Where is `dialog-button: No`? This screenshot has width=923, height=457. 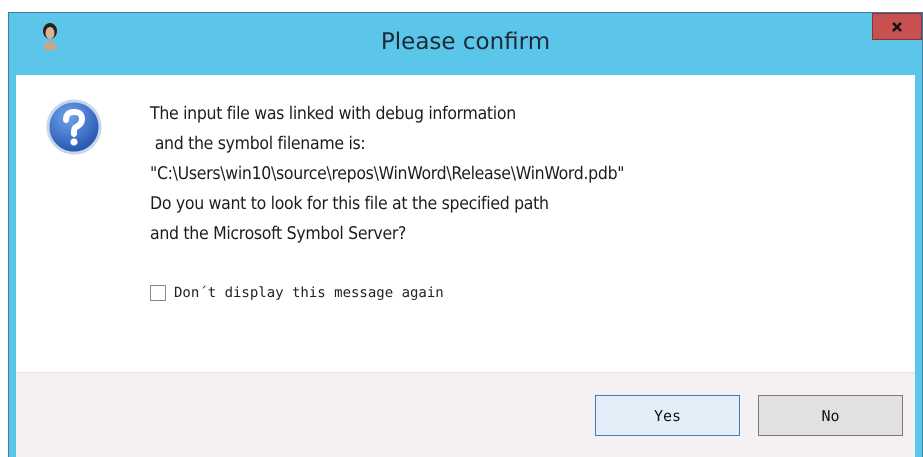
dialog-button: No is located at coordinates (830, 415).